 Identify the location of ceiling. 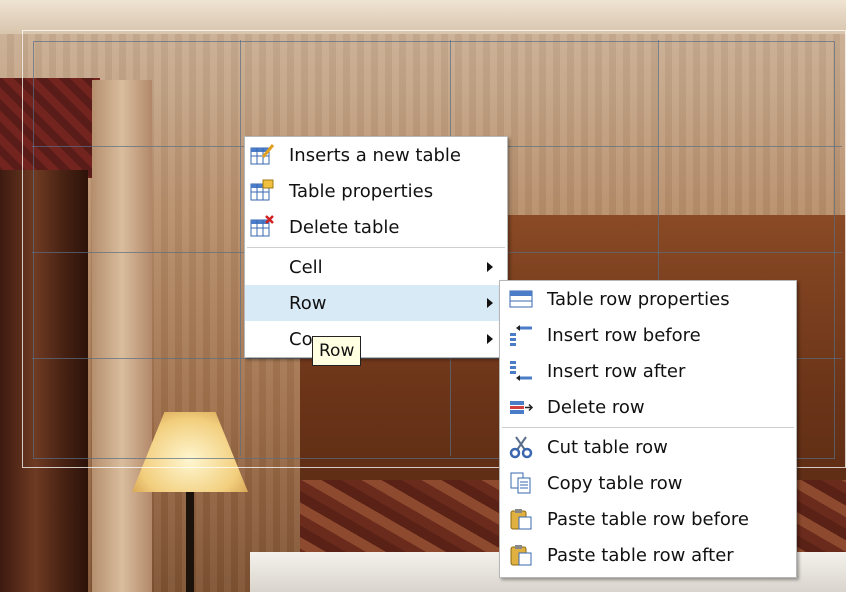
(423, 17).